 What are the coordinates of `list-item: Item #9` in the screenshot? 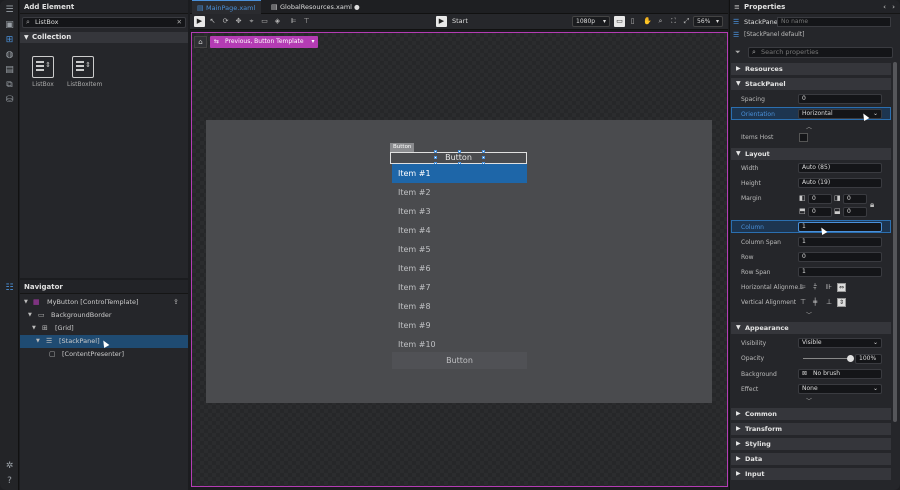 It's located at (459, 325).